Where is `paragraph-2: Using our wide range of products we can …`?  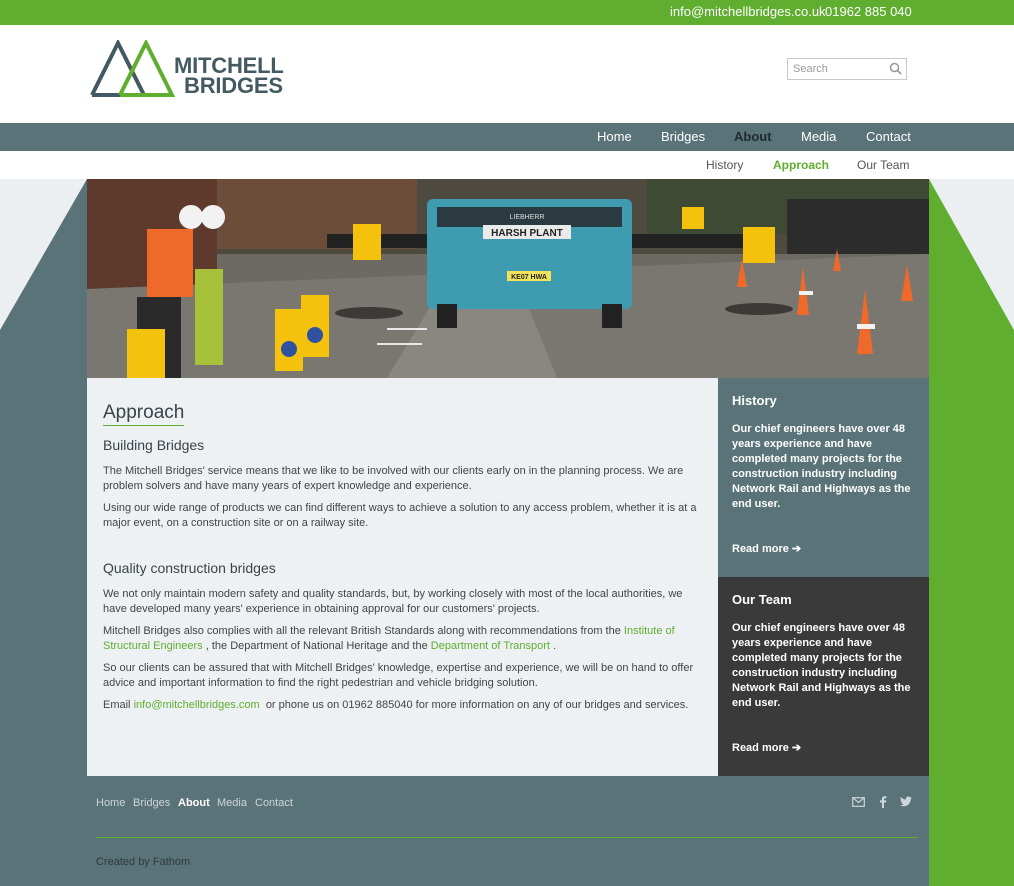
paragraph-2: Using our wide range of products we can … is located at coordinates (400, 515).